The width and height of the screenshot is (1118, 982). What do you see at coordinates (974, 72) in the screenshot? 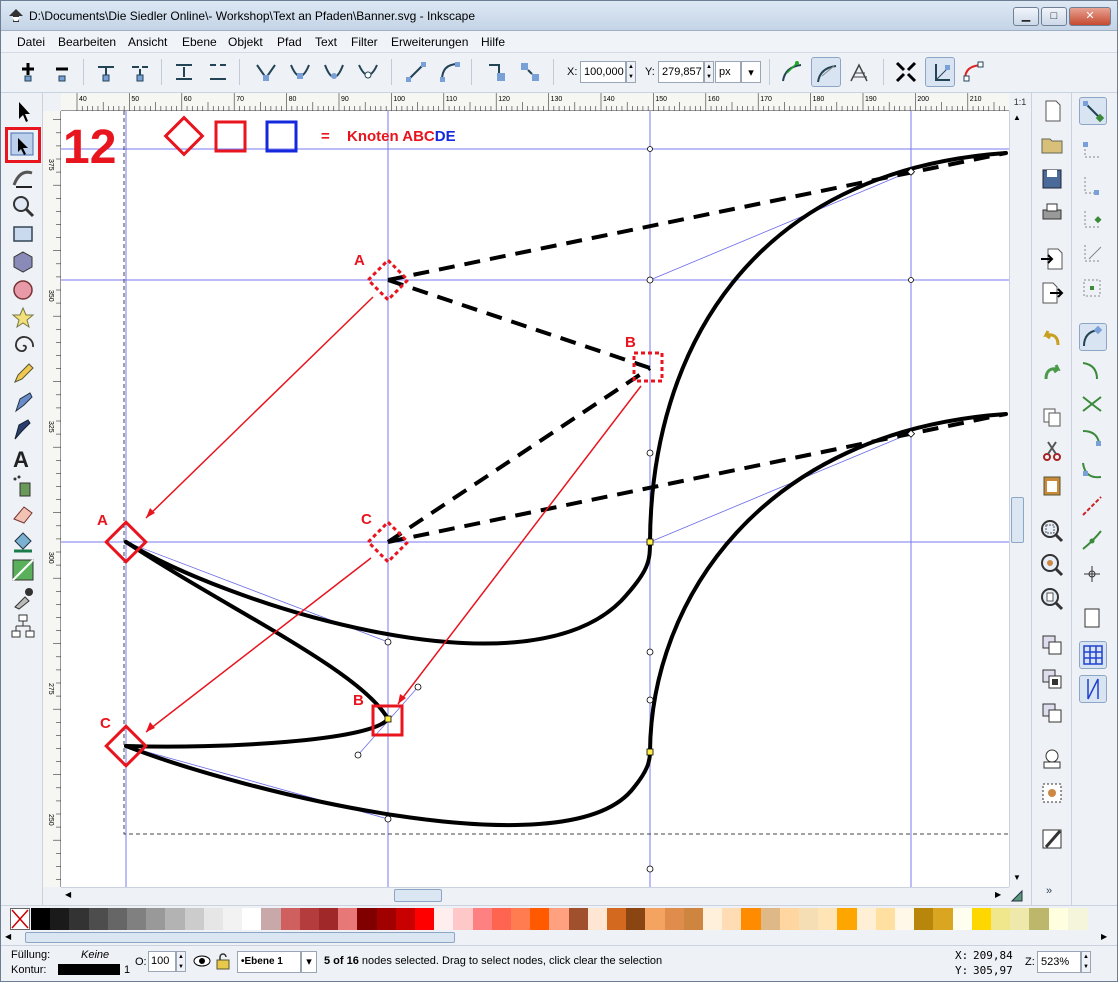
I see `show-mask-button` at bounding box center [974, 72].